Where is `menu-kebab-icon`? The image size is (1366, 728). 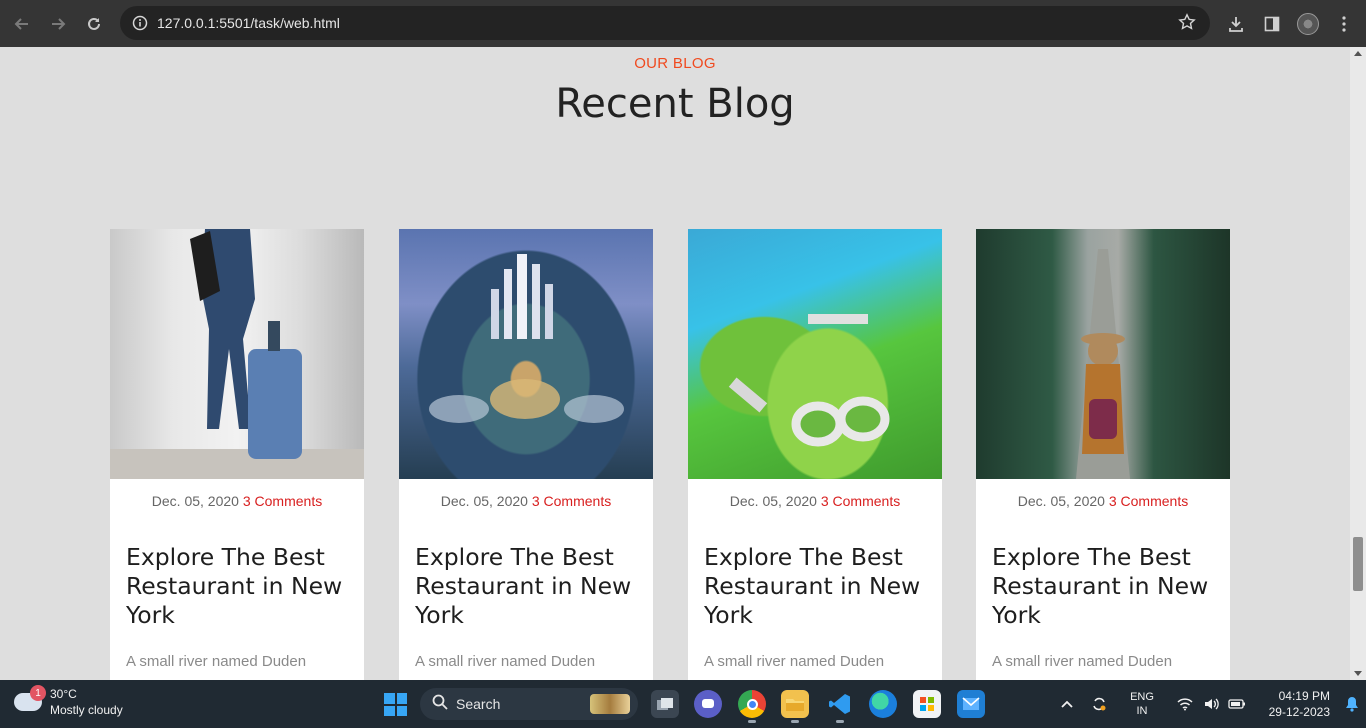
menu-kebab-icon is located at coordinates (1344, 24).